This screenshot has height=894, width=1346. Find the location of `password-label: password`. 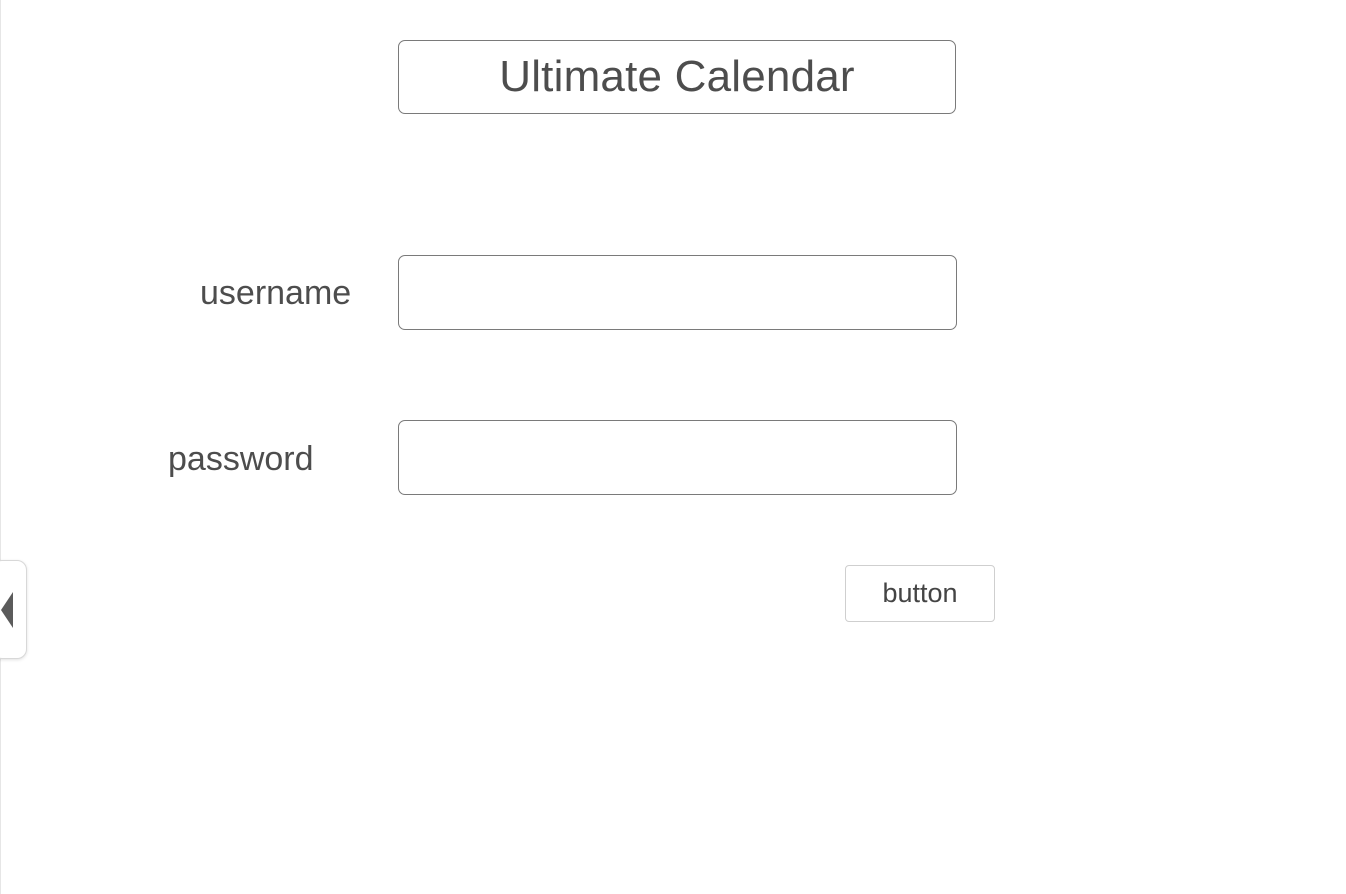

password-label: password is located at coordinates (241, 459).